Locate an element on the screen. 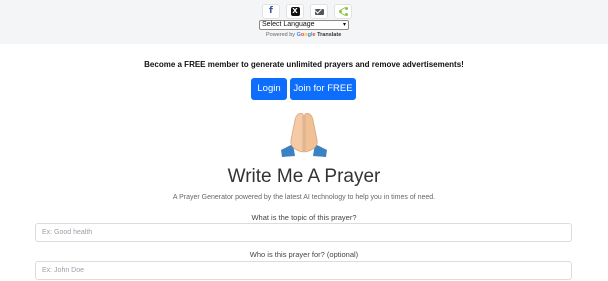 The height and width of the screenshot is (281, 608). google-logo: Google is located at coordinates (306, 35).